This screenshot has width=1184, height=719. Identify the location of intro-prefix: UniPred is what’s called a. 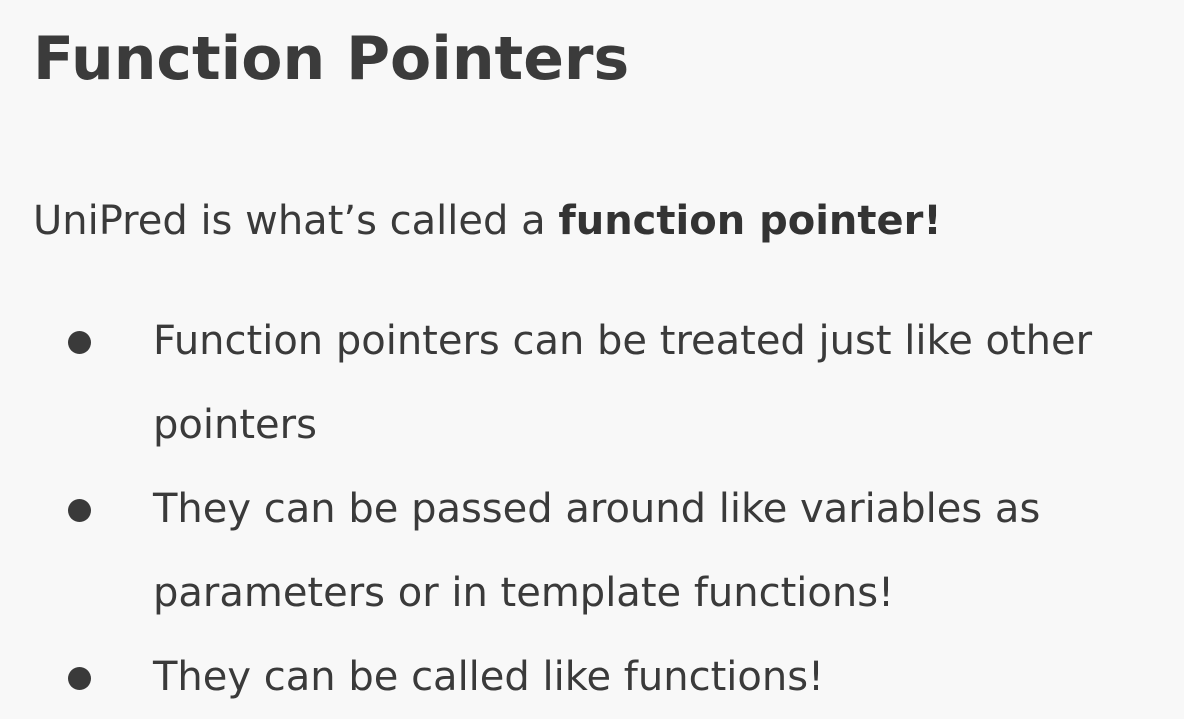
(296, 221).